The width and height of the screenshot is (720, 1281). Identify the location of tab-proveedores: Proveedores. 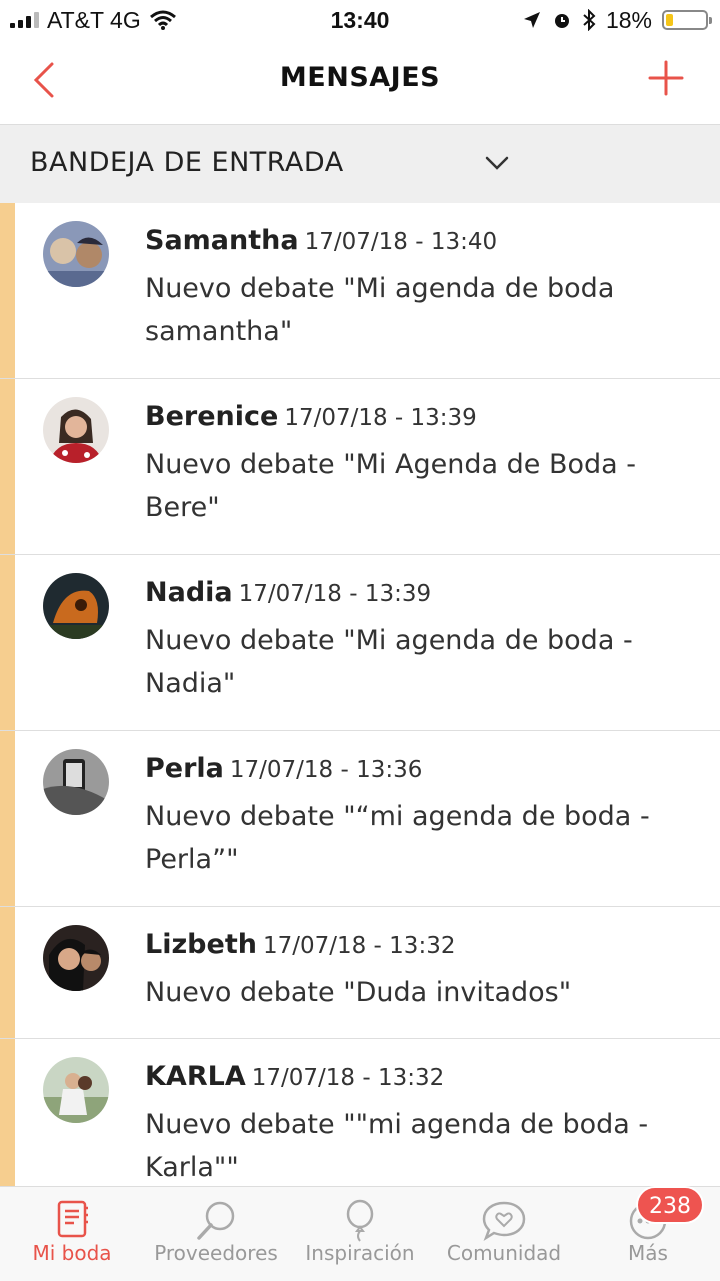
(216, 1234).